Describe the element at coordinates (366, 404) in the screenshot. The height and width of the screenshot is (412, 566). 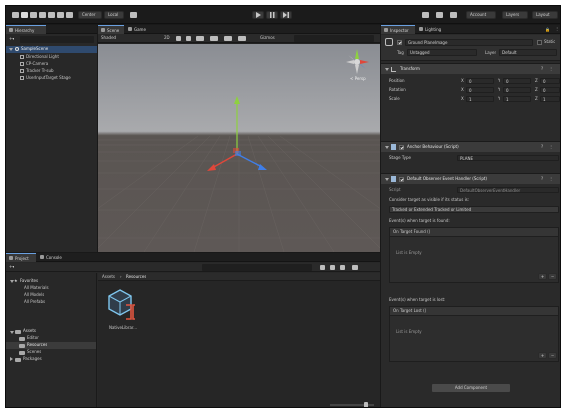
I see `slider-handle` at that location.